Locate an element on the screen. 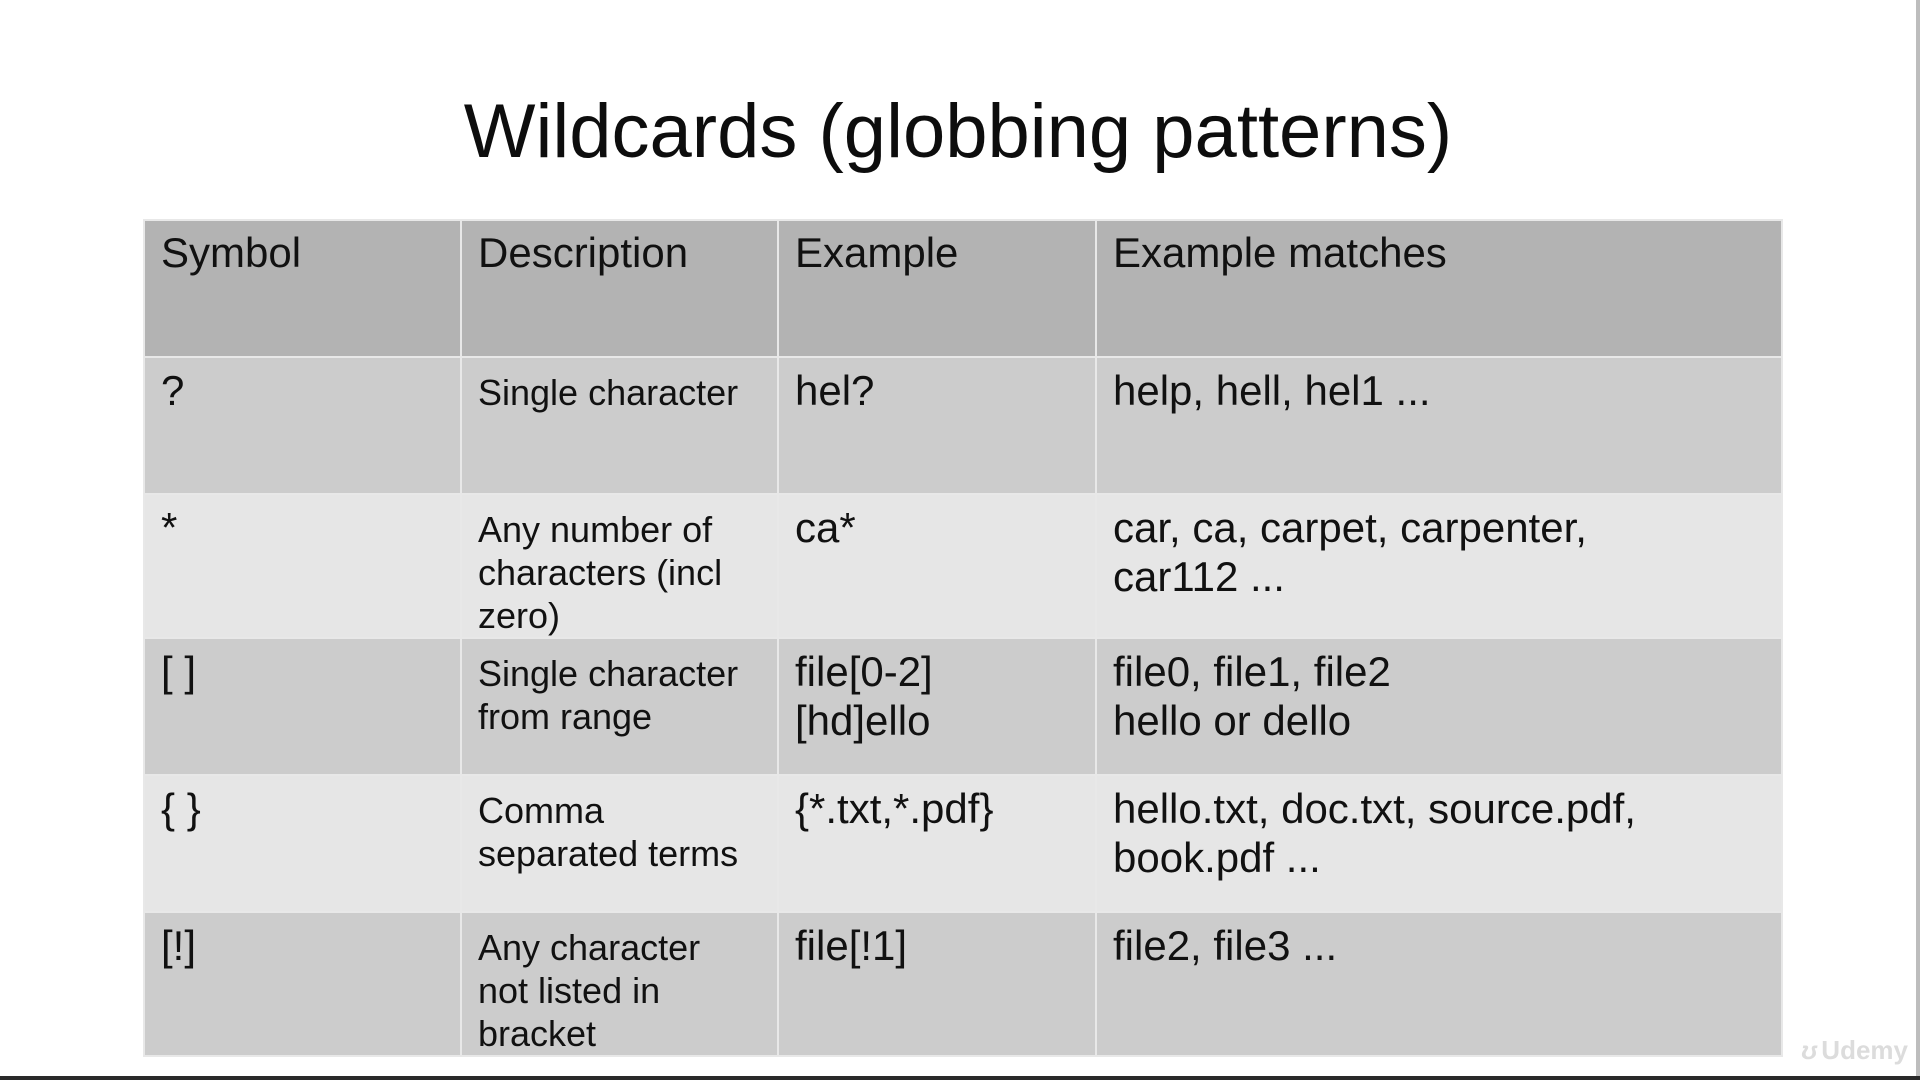  symbol-cell: ? is located at coordinates (302, 425).